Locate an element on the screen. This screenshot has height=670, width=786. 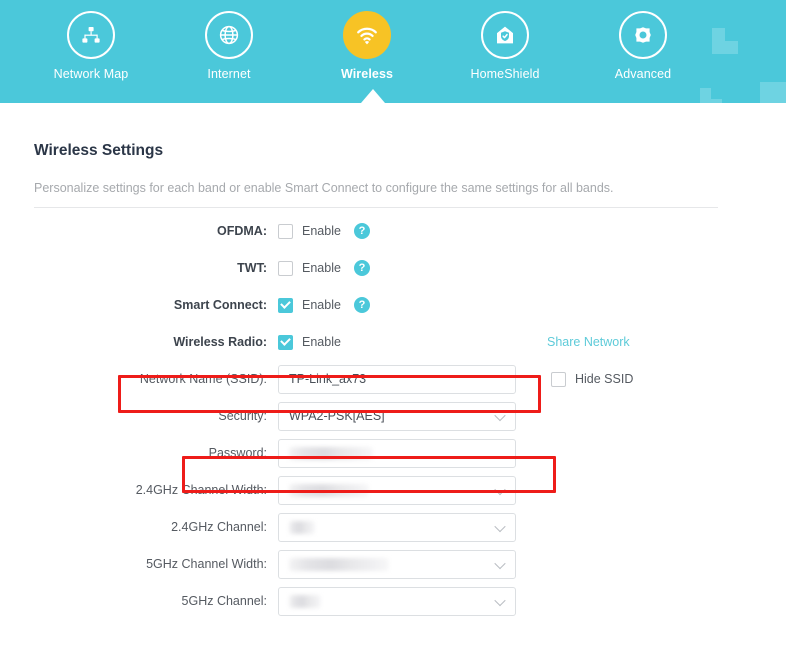
ssid-input is located at coordinates (397, 379).